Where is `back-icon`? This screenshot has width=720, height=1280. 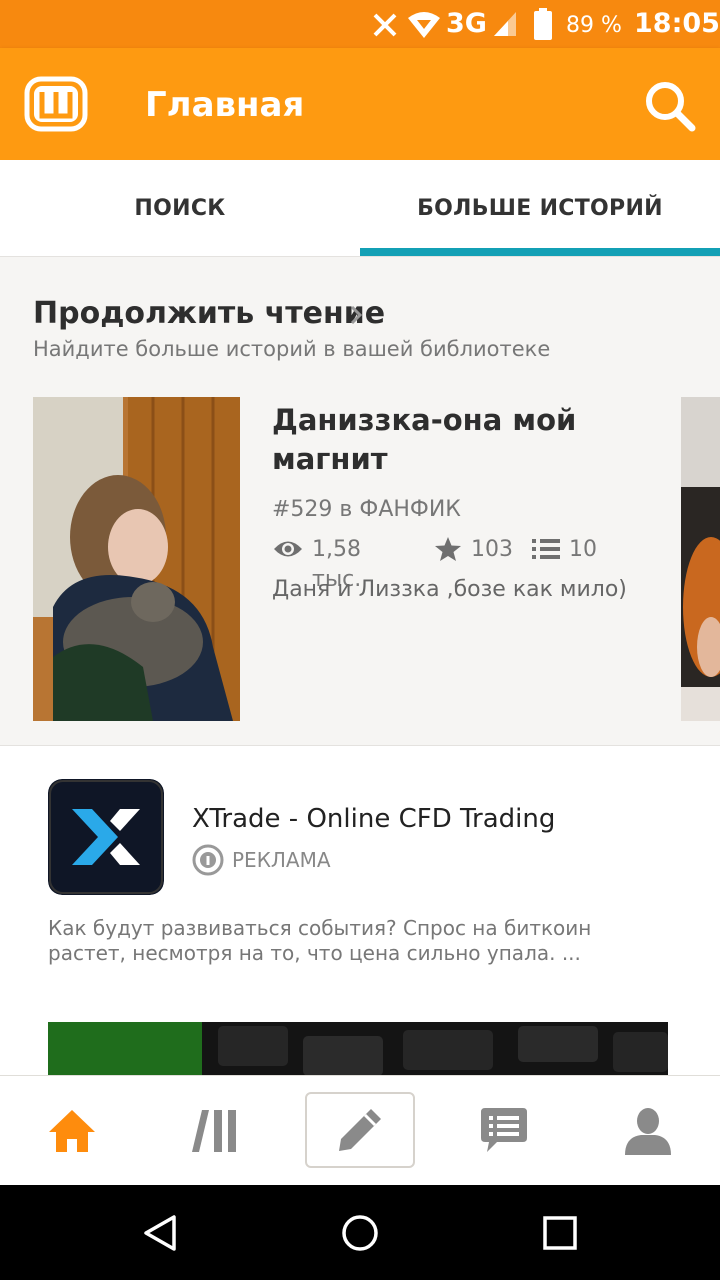 back-icon is located at coordinates (160, 1233).